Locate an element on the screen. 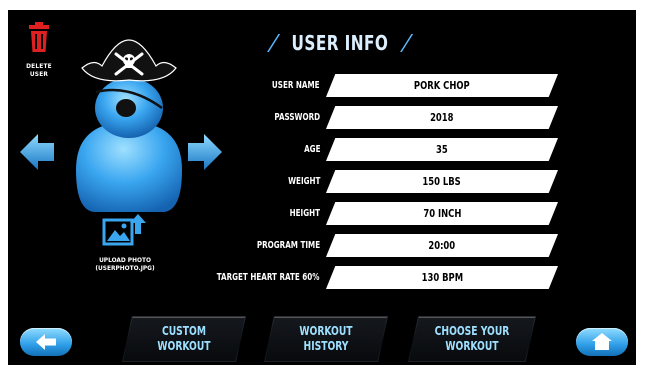  upload-photo-button: UPLOAD PHOTO (USERPHOTO.JPG) is located at coordinates (125, 241).